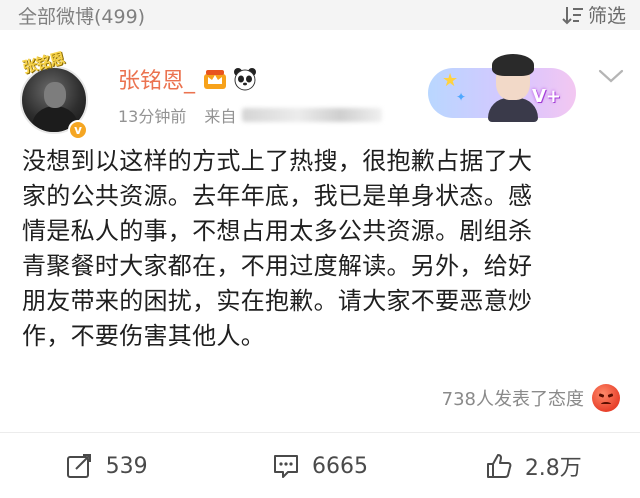  Describe the element at coordinates (78, 466) in the screenshot. I see `repost-icon` at that location.